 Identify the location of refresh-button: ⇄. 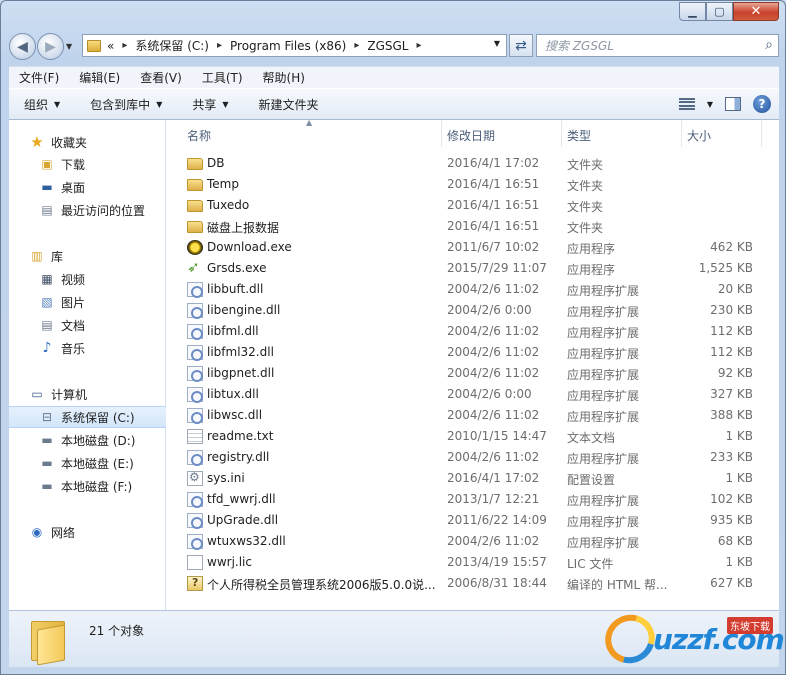
(521, 45).